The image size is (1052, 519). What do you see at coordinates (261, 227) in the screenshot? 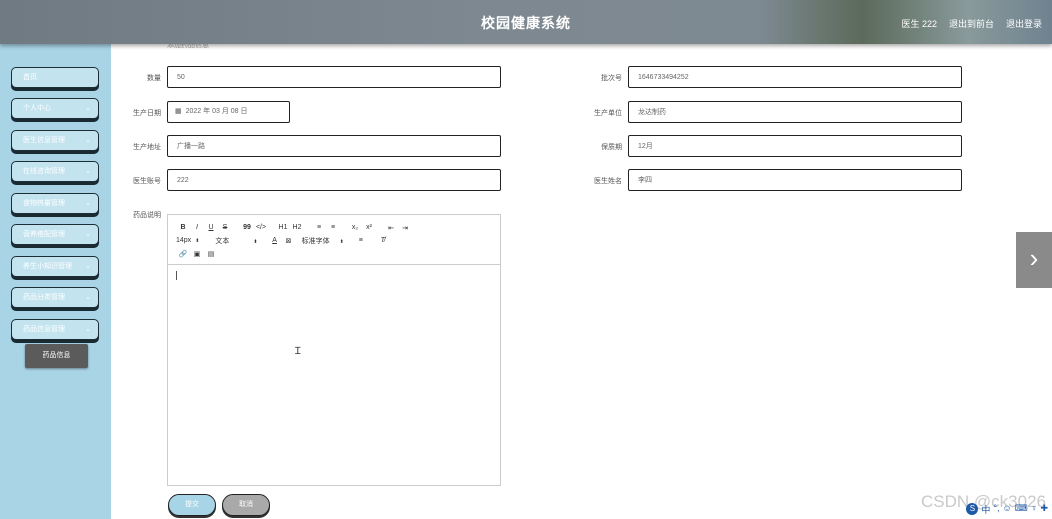
I see `code-block-button: </>` at bounding box center [261, 227].